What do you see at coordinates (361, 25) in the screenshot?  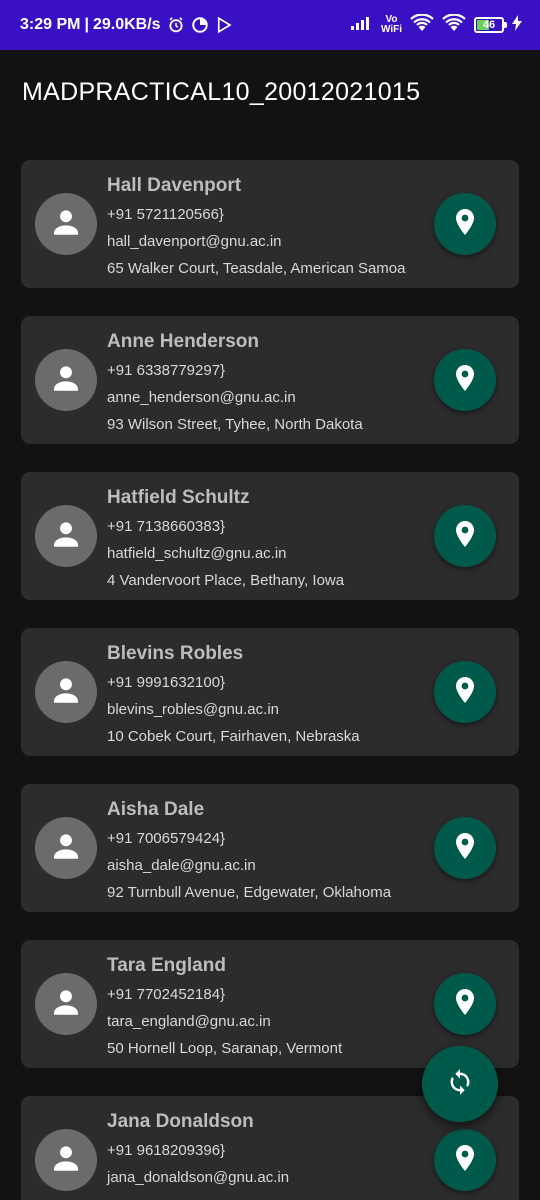 I see `signal-icon` at bounding box center [361, 25].